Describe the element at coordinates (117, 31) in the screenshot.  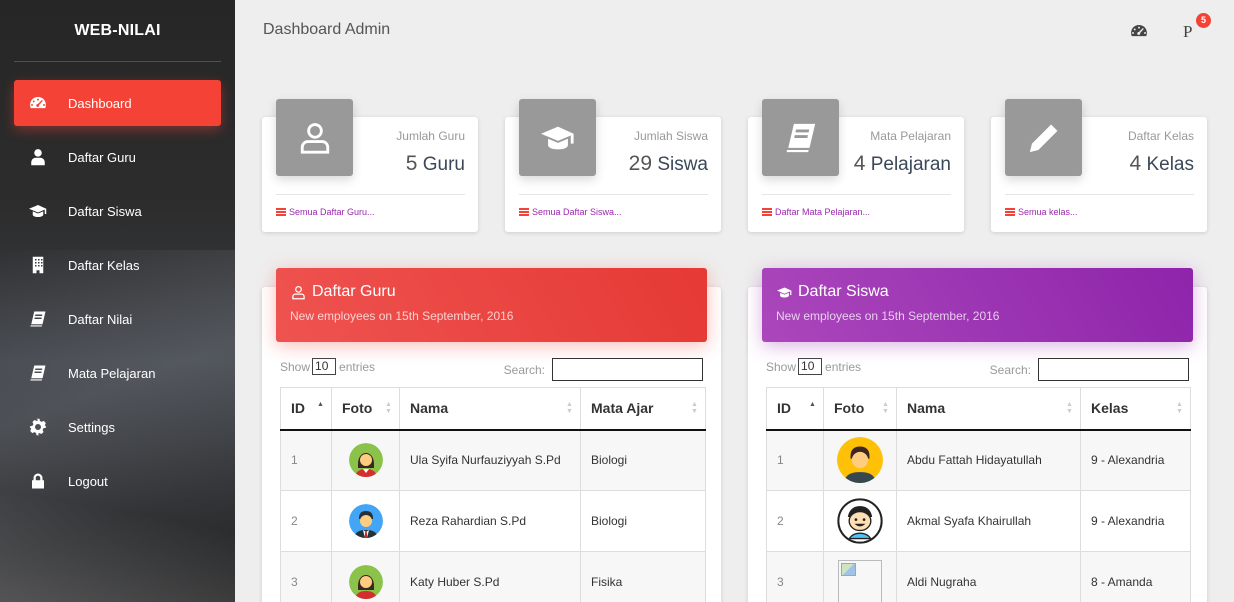
I see `brand-logo: WEB-NILAI` at that location.